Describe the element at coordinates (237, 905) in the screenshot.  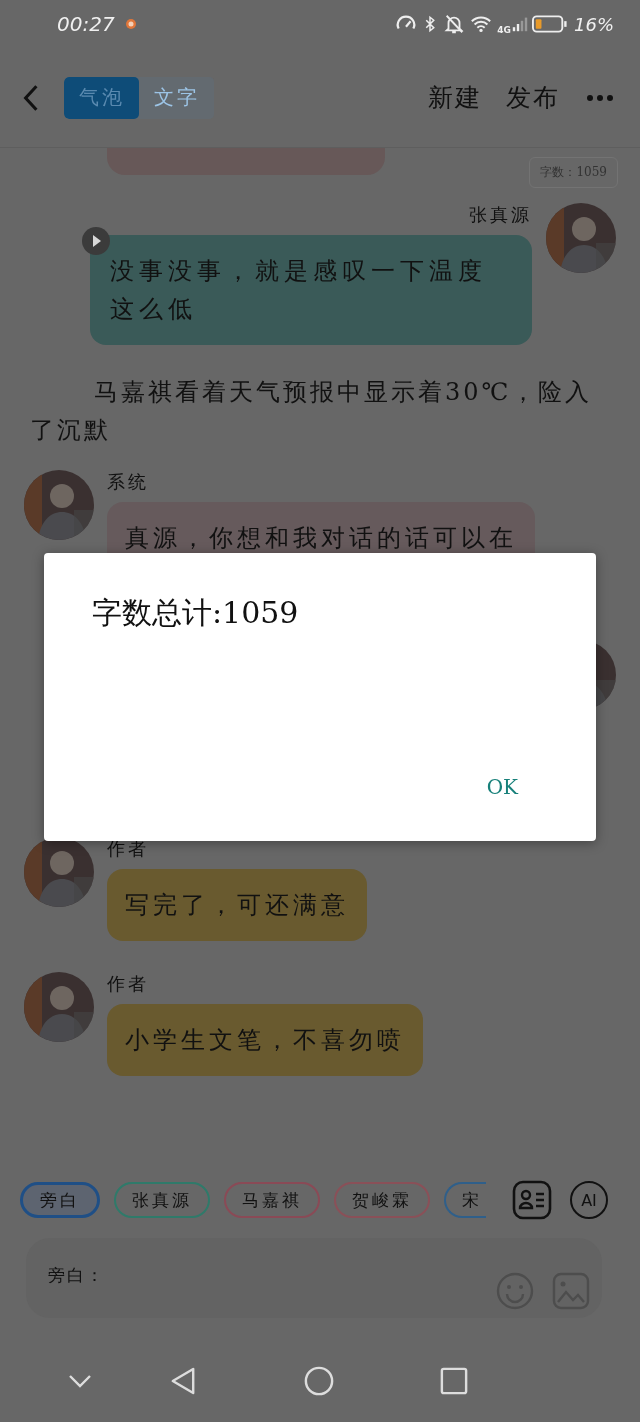
I see `chat-bubble: 写完了，可还满意` at that location.